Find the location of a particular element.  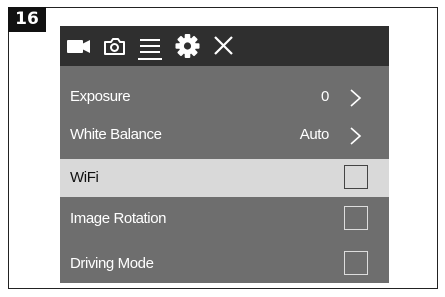

image-rotation-checkbox is located at coordinates (356, 218).